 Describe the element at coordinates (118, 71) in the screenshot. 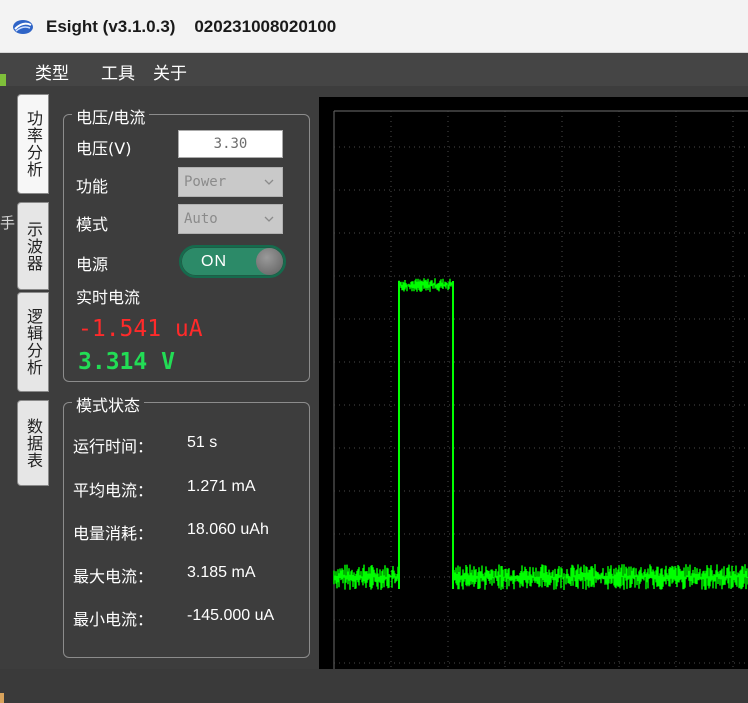

I see `menu-tools: 工具` at that location.